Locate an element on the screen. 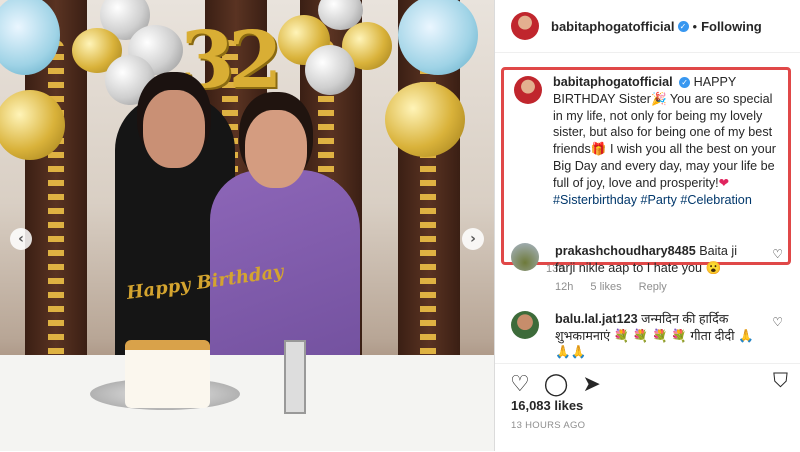 This screenshot has height=452, width=800. like-icon: ♡ is located at coordinates (520, 384).